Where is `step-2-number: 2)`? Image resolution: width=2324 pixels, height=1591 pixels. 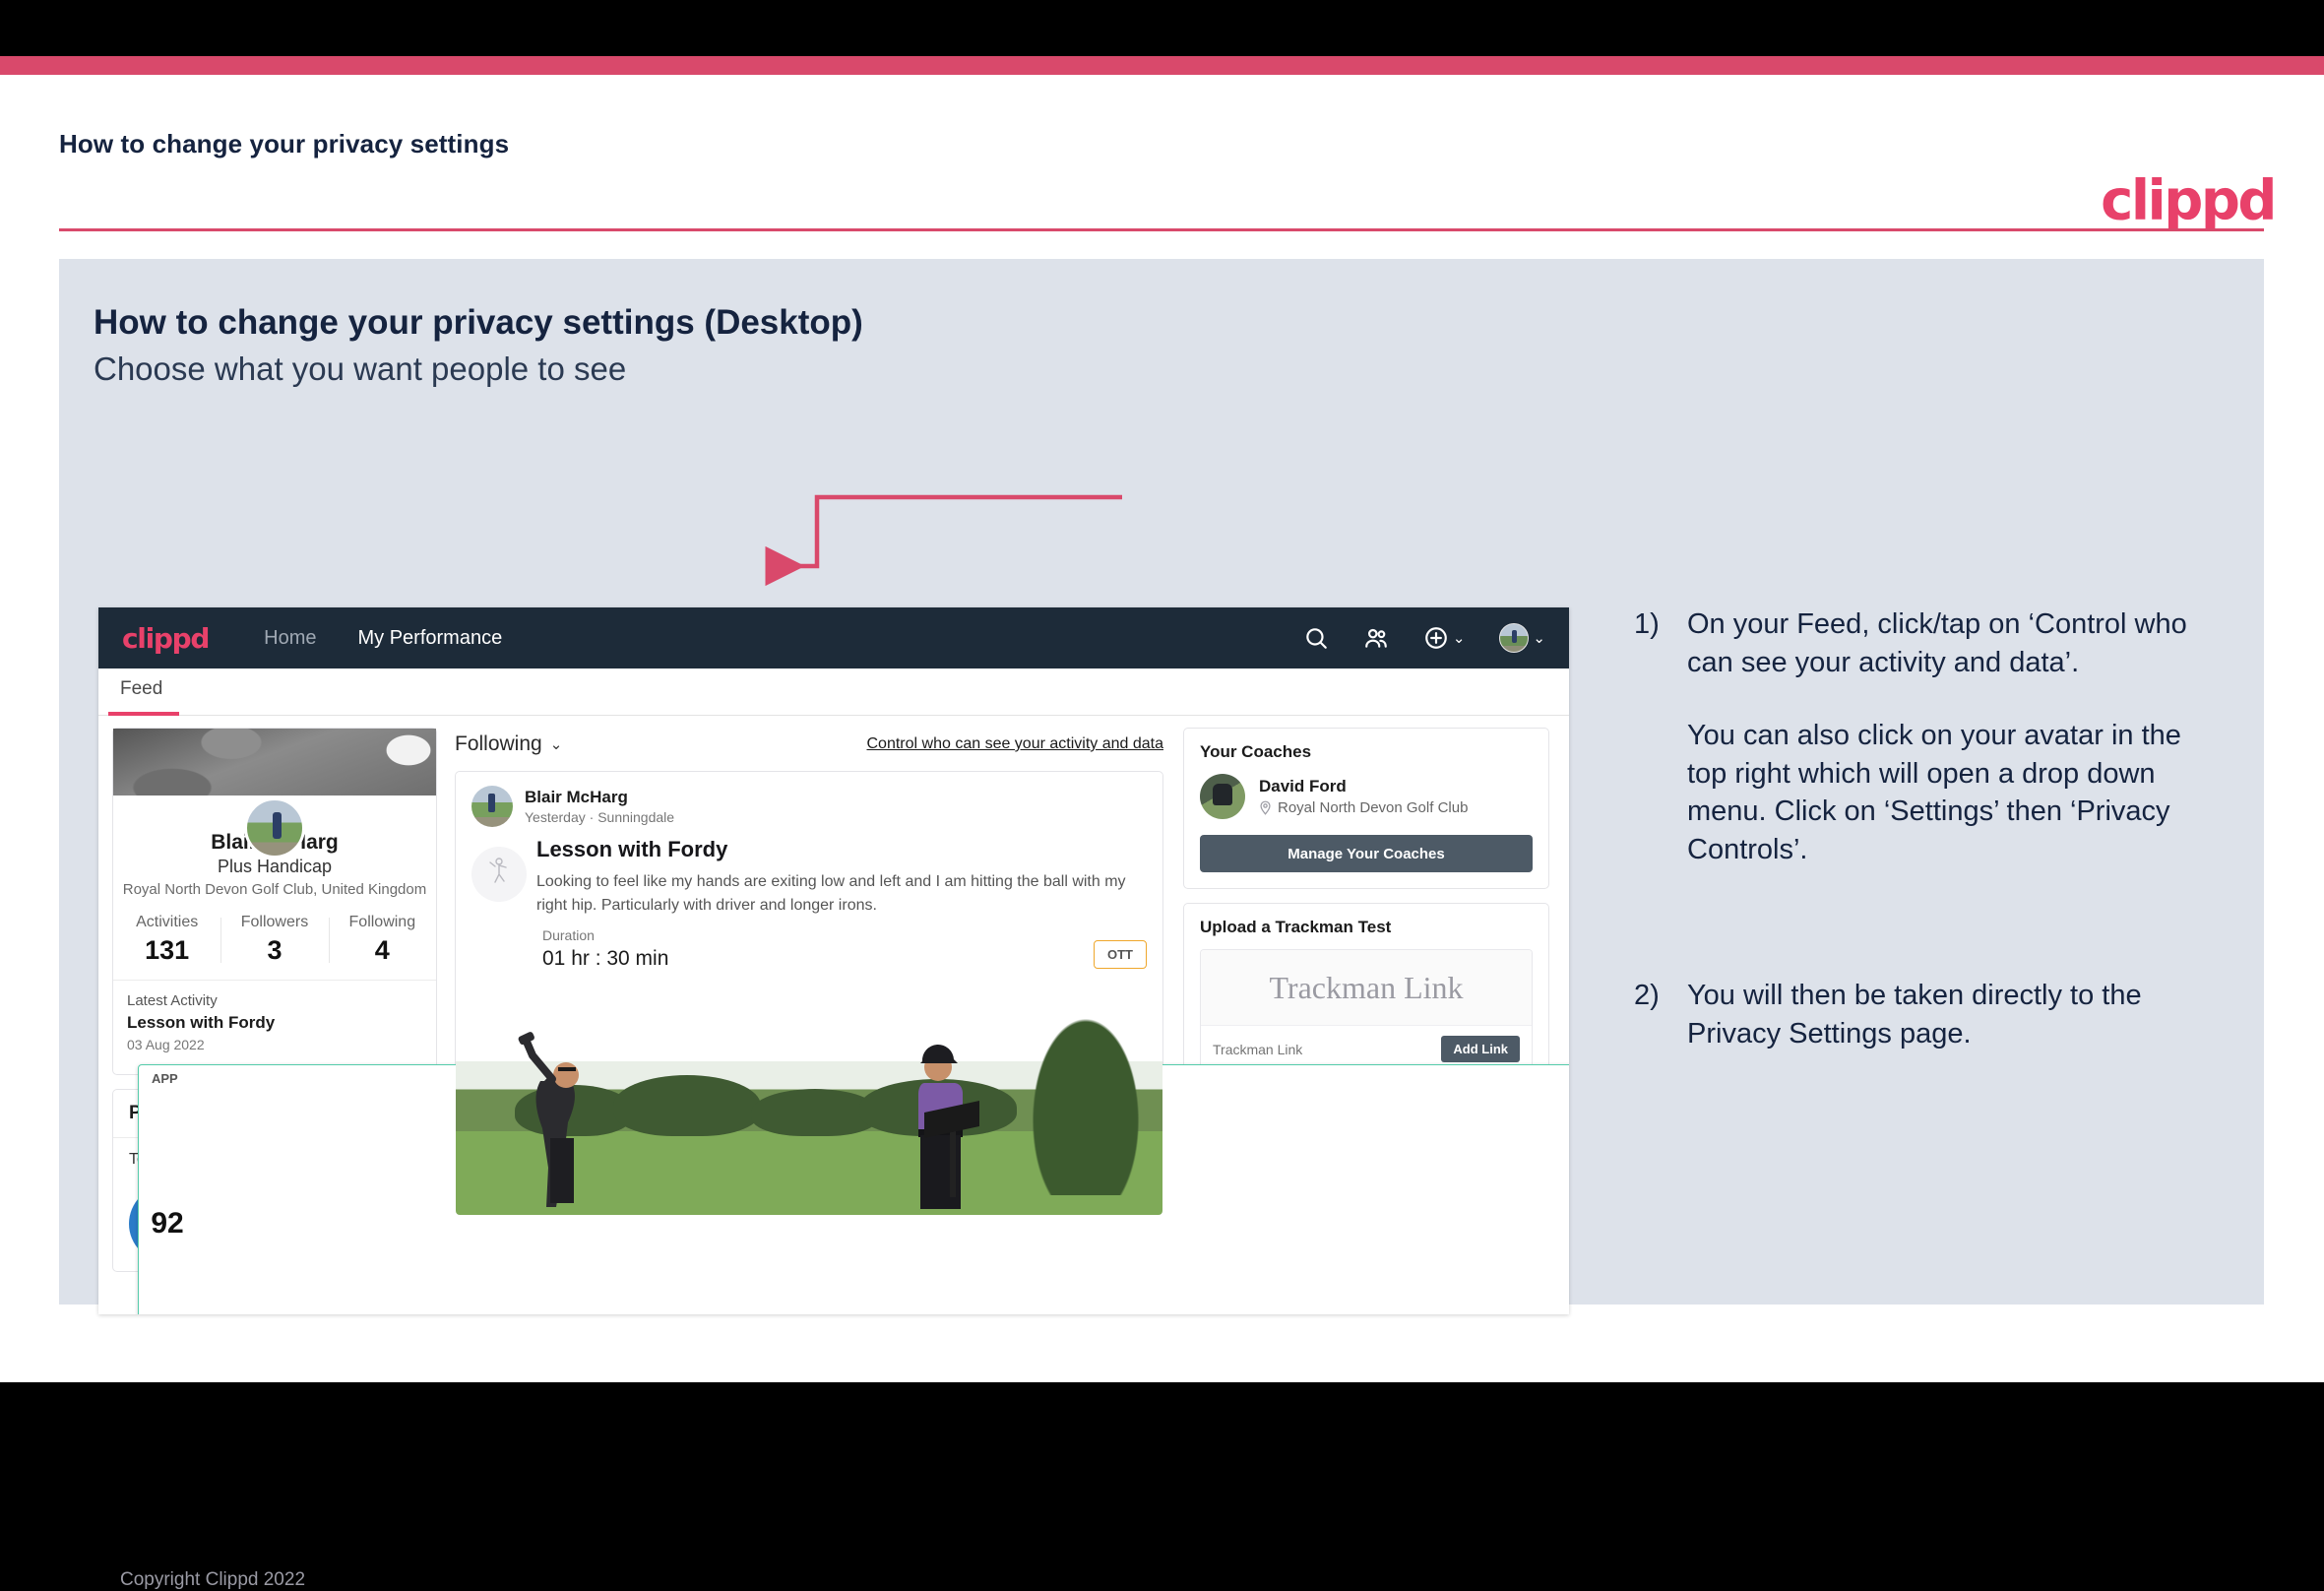
step-2-number: 2) is located at coordinates (1647, 996).